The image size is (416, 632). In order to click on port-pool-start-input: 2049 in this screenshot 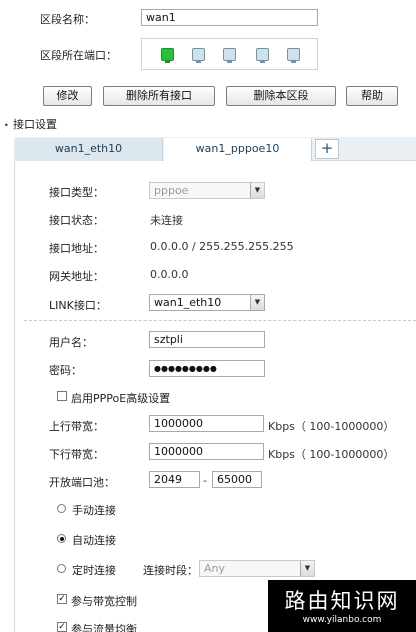, I will do `click(174, 479)`.